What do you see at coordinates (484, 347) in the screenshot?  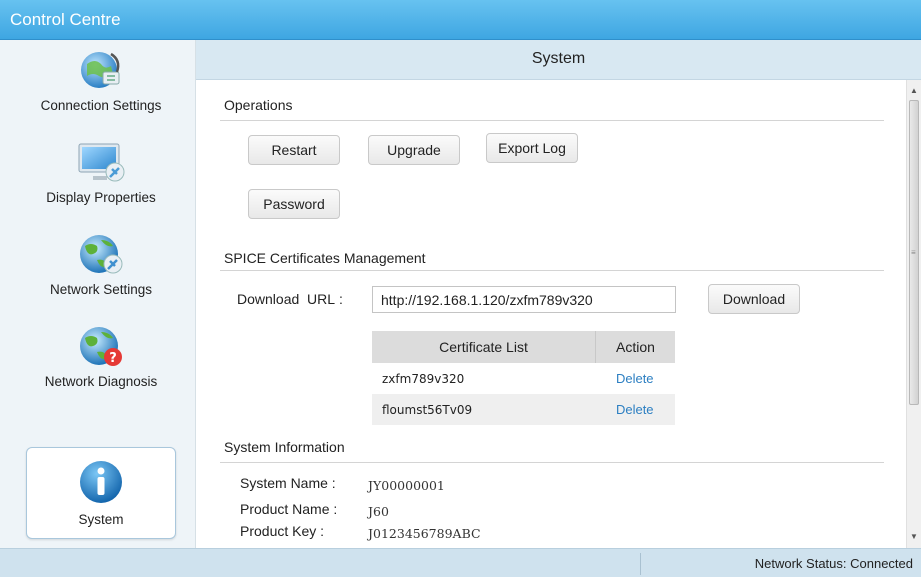 I see `column-header-certificate-list: Certificate List` at bounding box center [484, 347].